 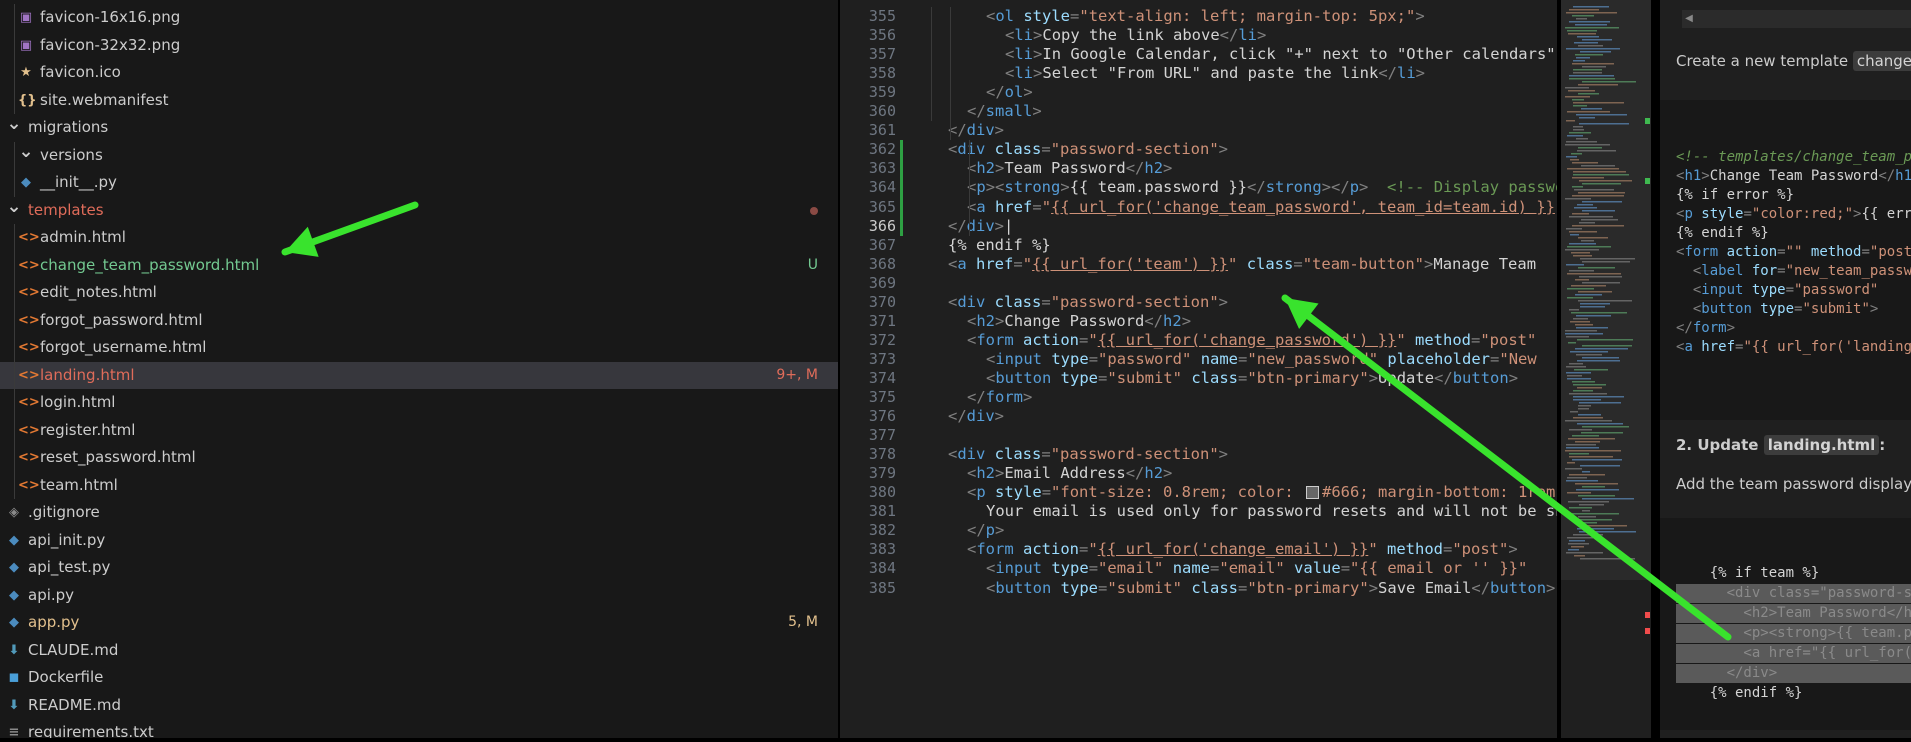 What do you see at coordinates (419, 623) in the screenshot?
I see `file-app-py: ◆ app.py 5, M` at bounding box center [419, 623].